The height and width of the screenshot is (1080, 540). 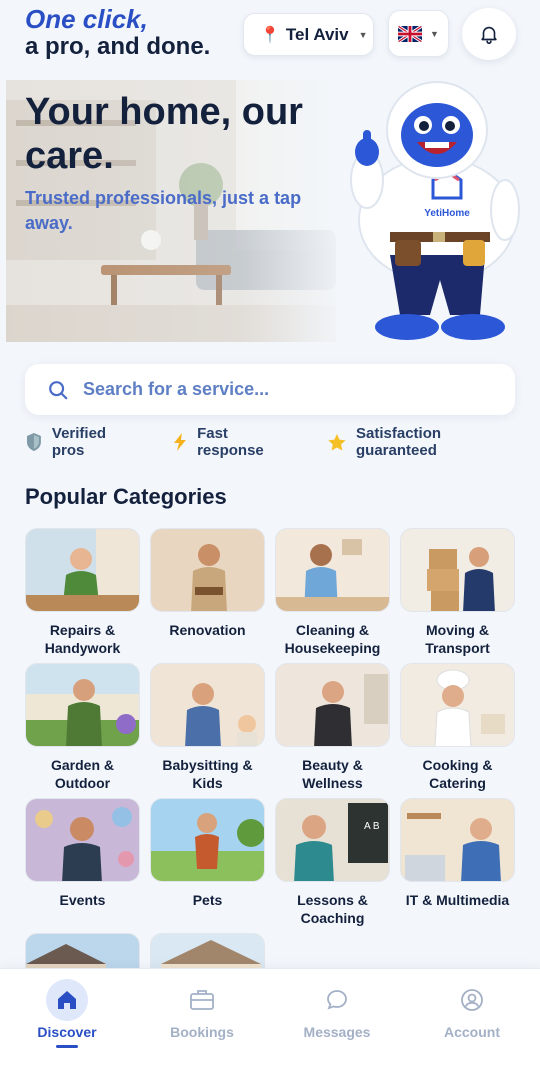 I want to click on bottom-navigation: Discover Bookings Messages Account, so click(x=270, y=1024).